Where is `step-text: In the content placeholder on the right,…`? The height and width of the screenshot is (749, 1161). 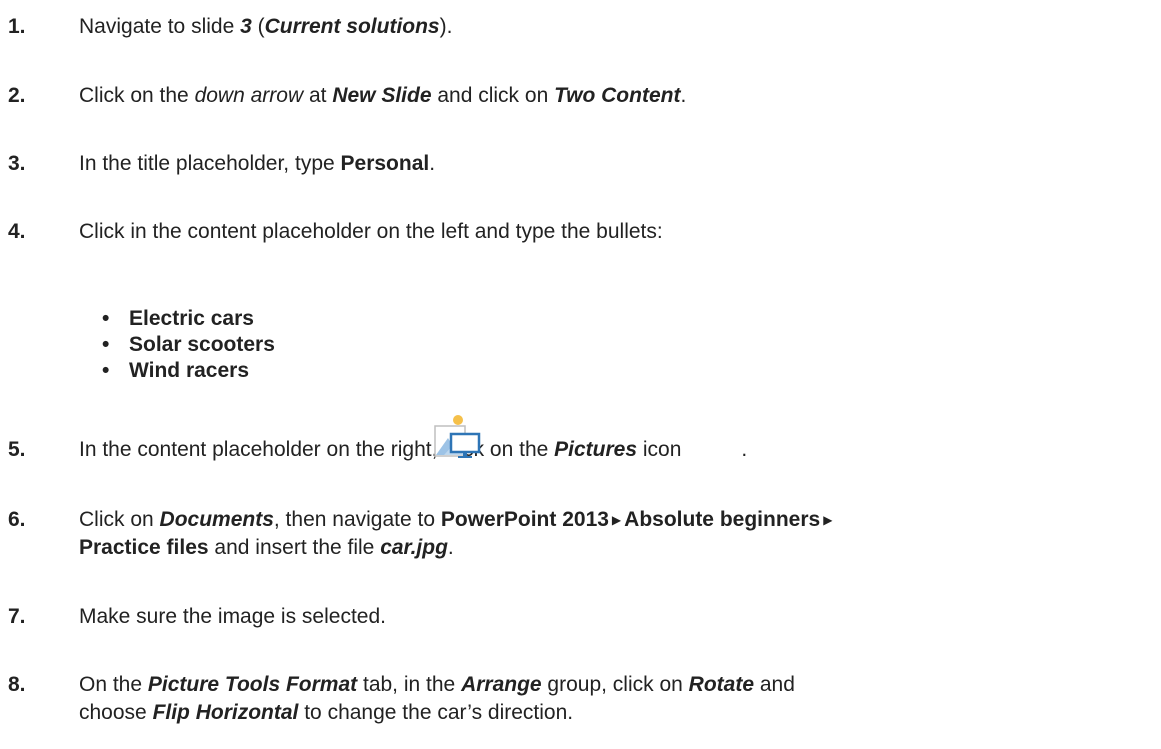 step-text: In the content placeholder on the right,… is located at coordinates (413, 449).